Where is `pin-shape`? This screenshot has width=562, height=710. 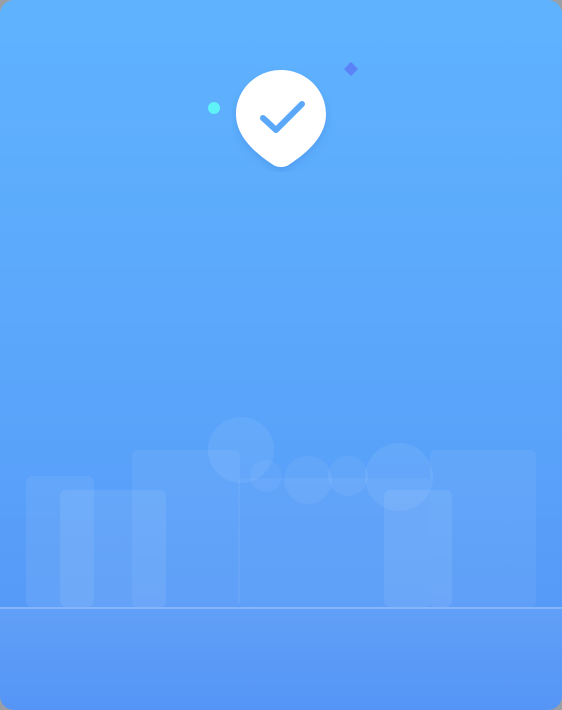 pin-shape is located at coordinates (281, 118).